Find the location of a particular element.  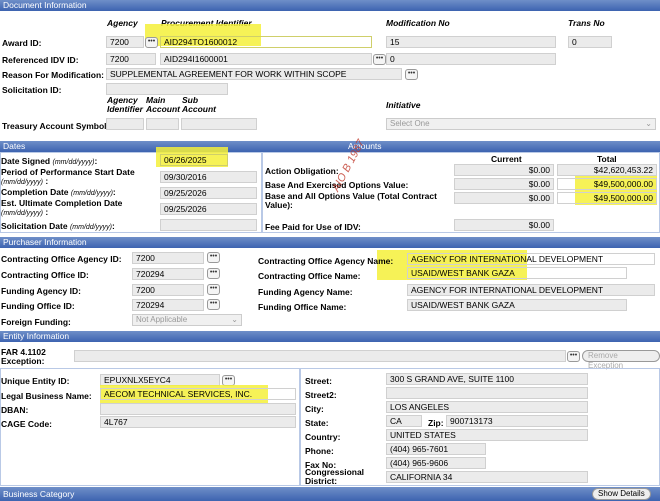

ref-procurement-id-field: AID294I1600001 is located at coordinates (266, 59).